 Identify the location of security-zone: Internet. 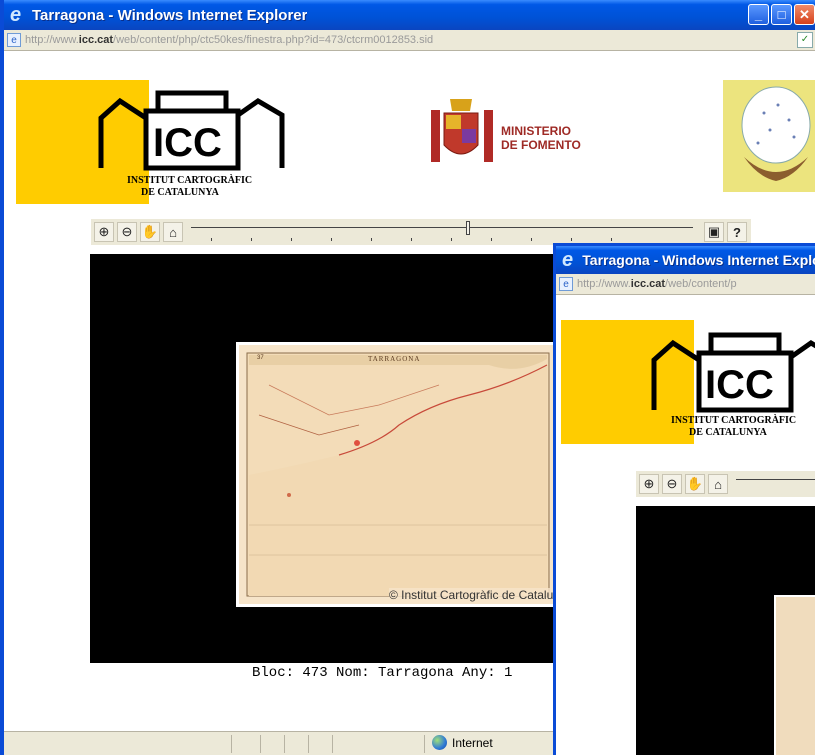
(462, 742).